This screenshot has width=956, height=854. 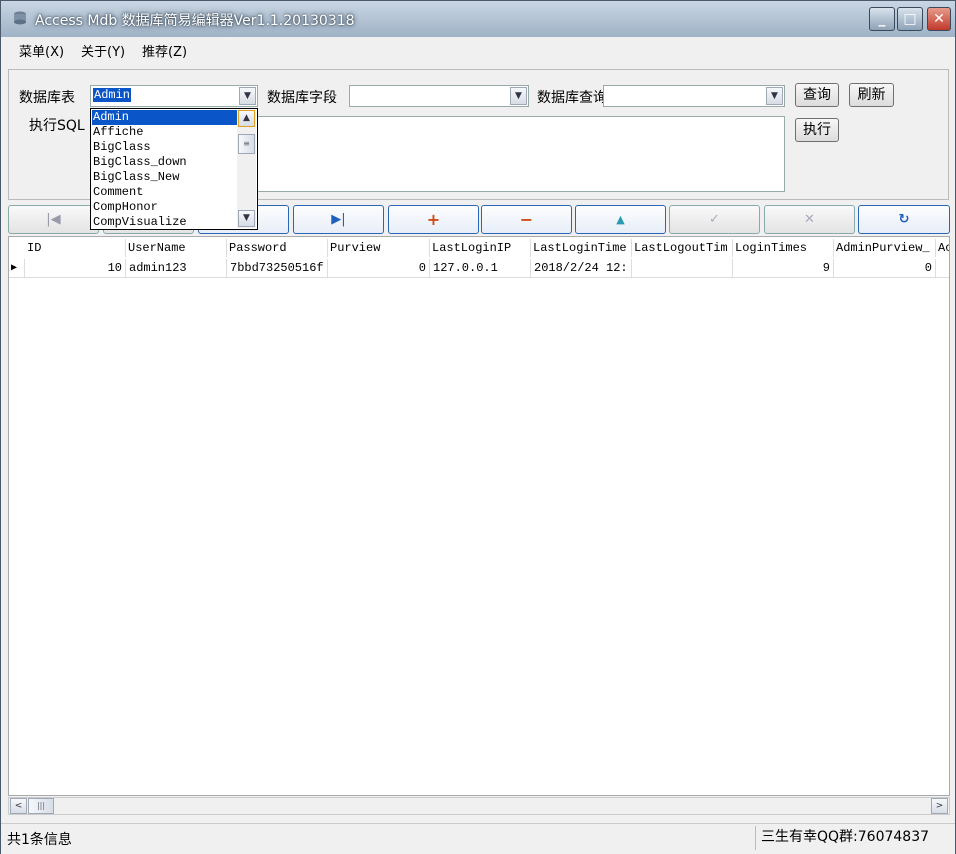 I want to click on status-bar: 共1条信息 三生有幸QQ群:76074837, so click(x=478, y=838).